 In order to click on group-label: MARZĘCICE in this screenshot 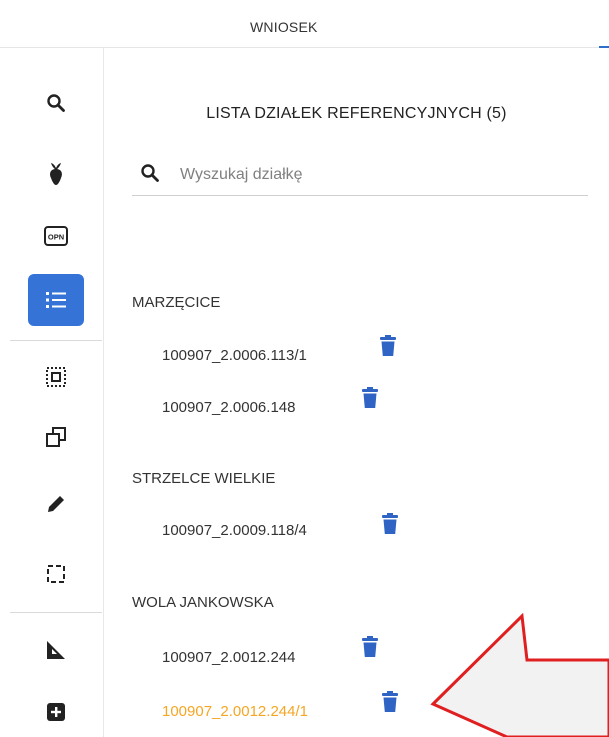, I will do `click(176, 302)`.